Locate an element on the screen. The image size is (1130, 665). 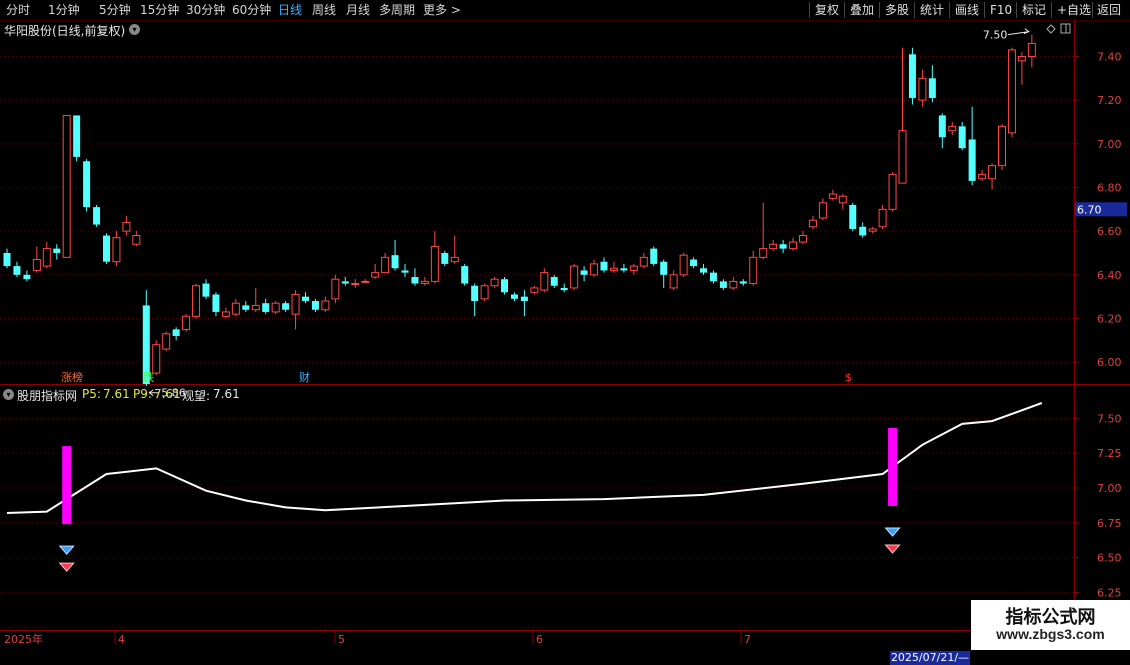
price-tick-label: 6.80 is located at coordinates (1109, 187).